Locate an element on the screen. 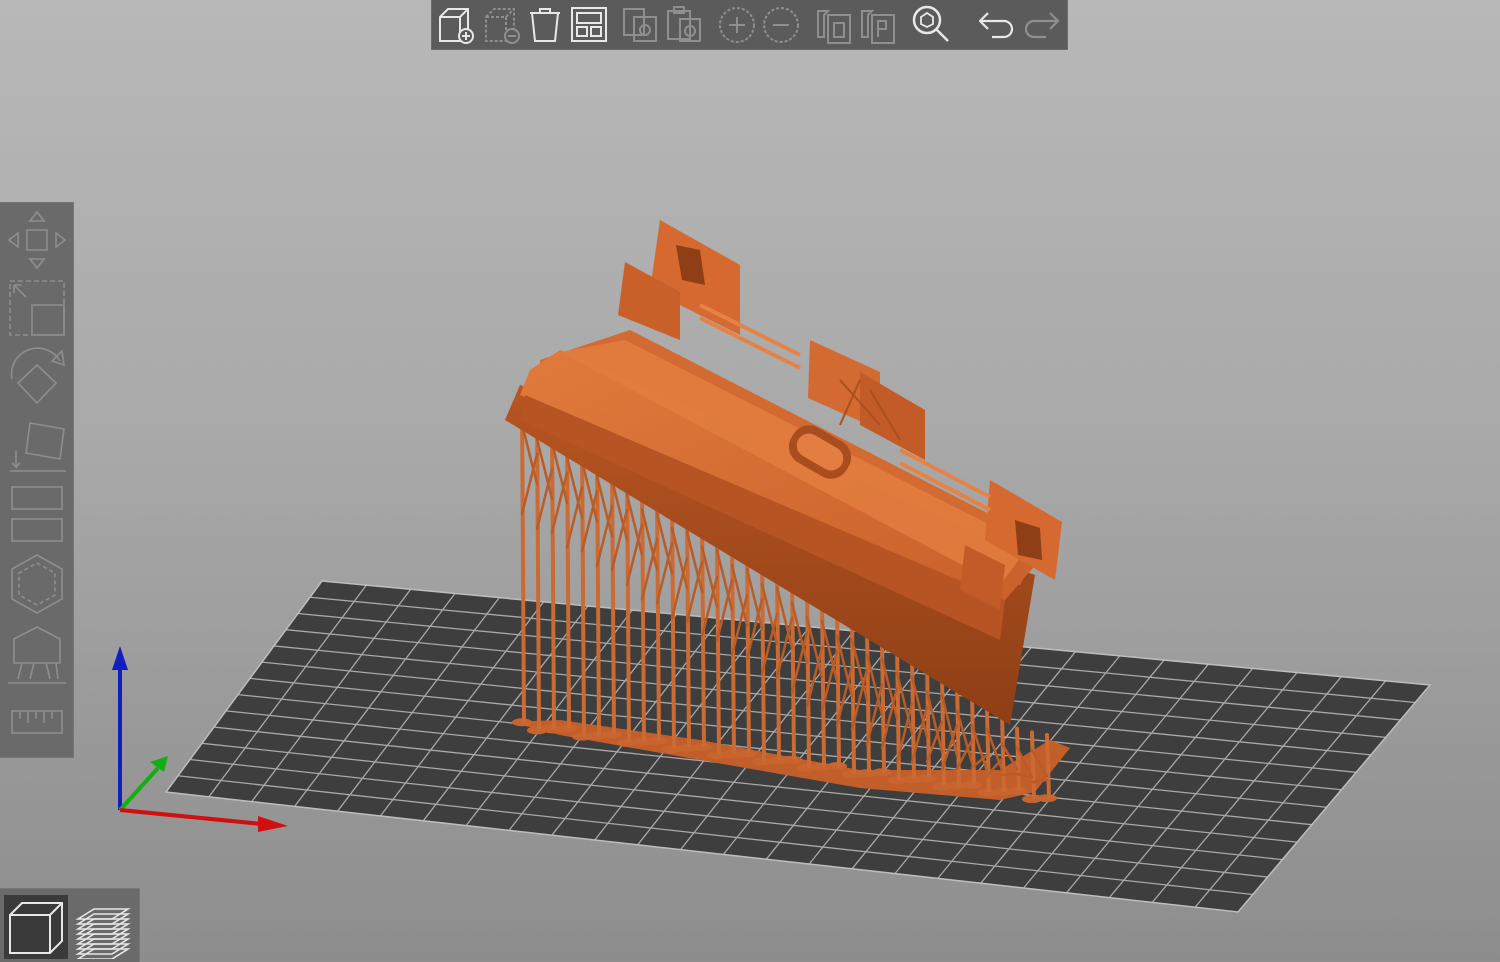 This screenshot has height=962, width=1500. delete-button is located at coordinates (501, 24).